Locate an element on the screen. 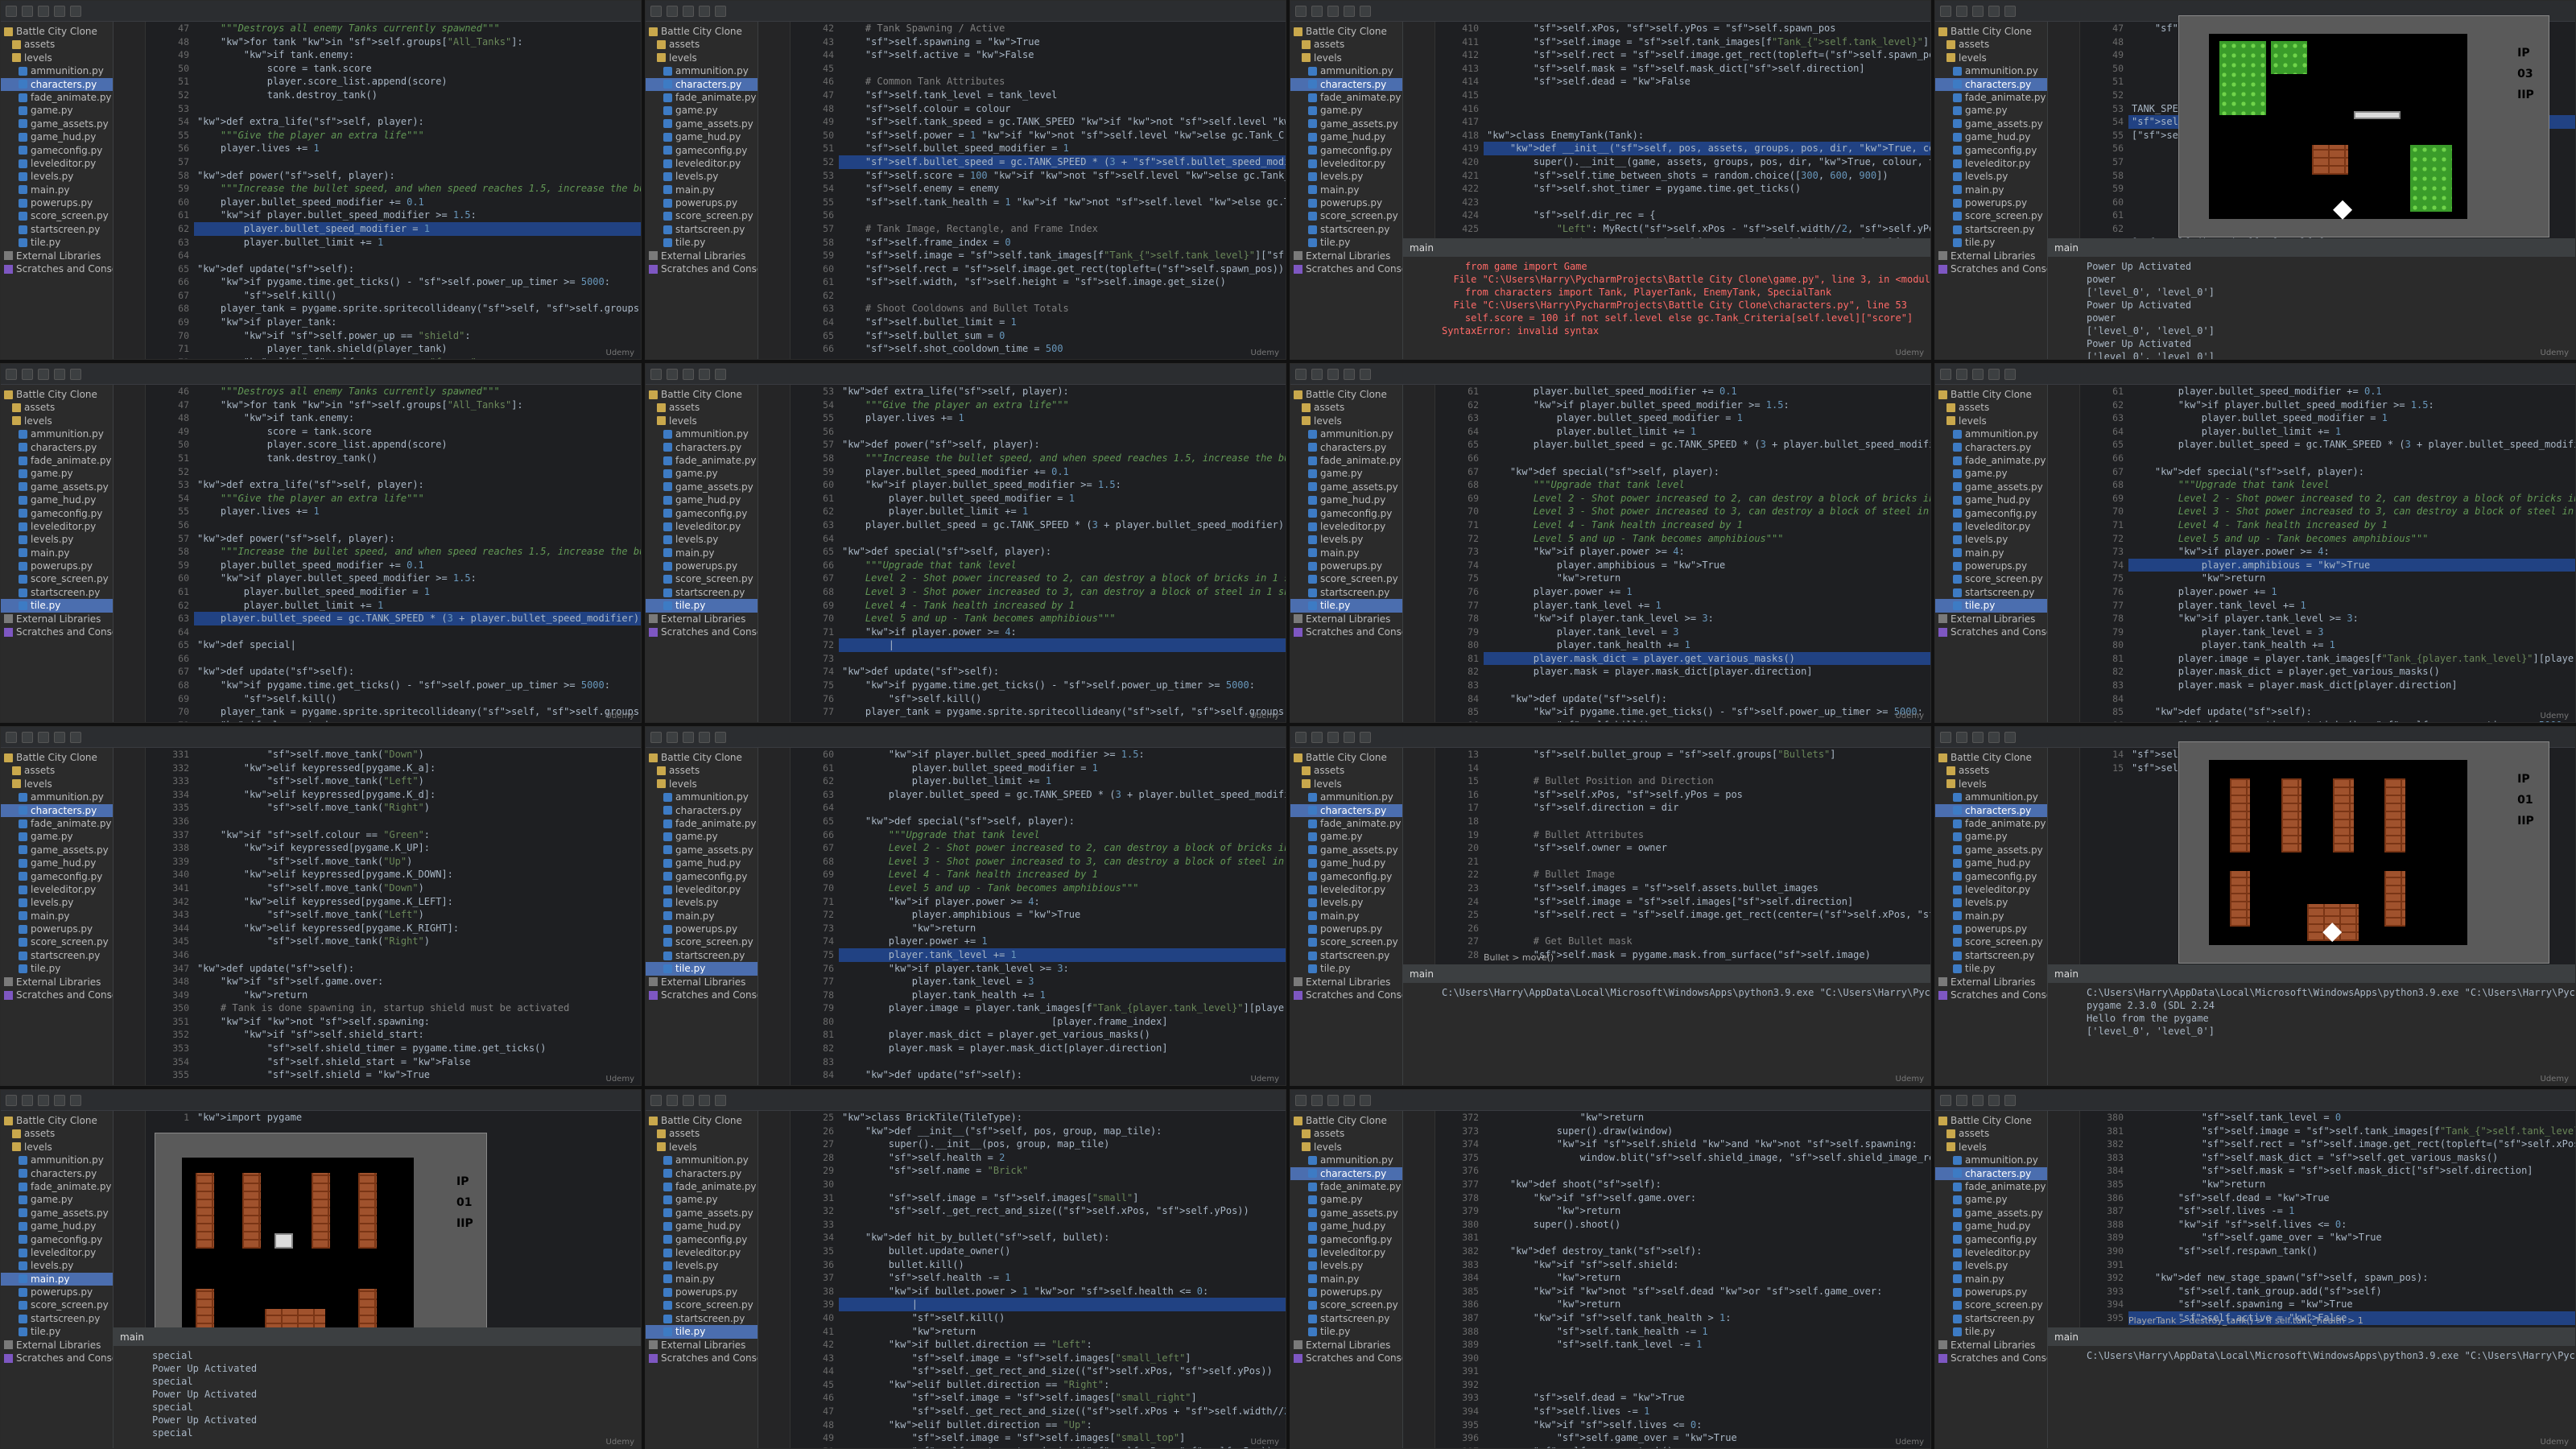 The height and width of the screenshot is (1449, 2576). run-tab: main is located at coordinates (2311, 974).